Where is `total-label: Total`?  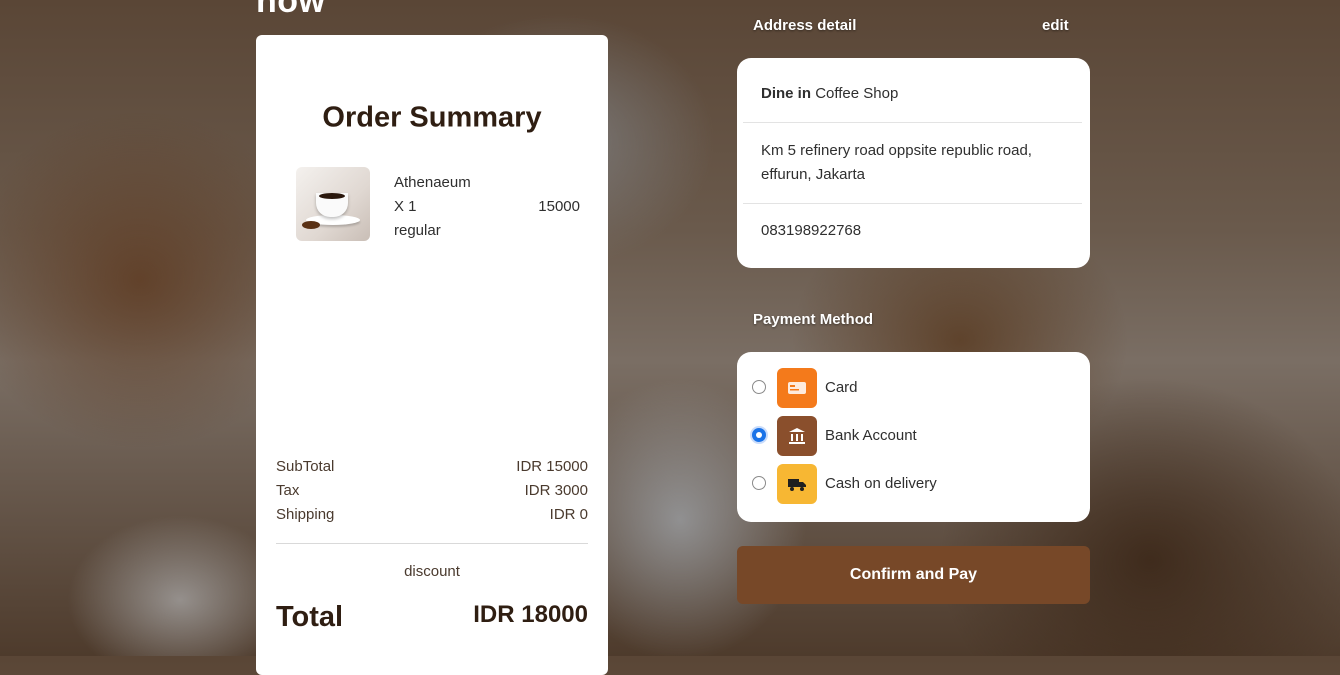 total-label: Total is located at coordinates (310, 617).